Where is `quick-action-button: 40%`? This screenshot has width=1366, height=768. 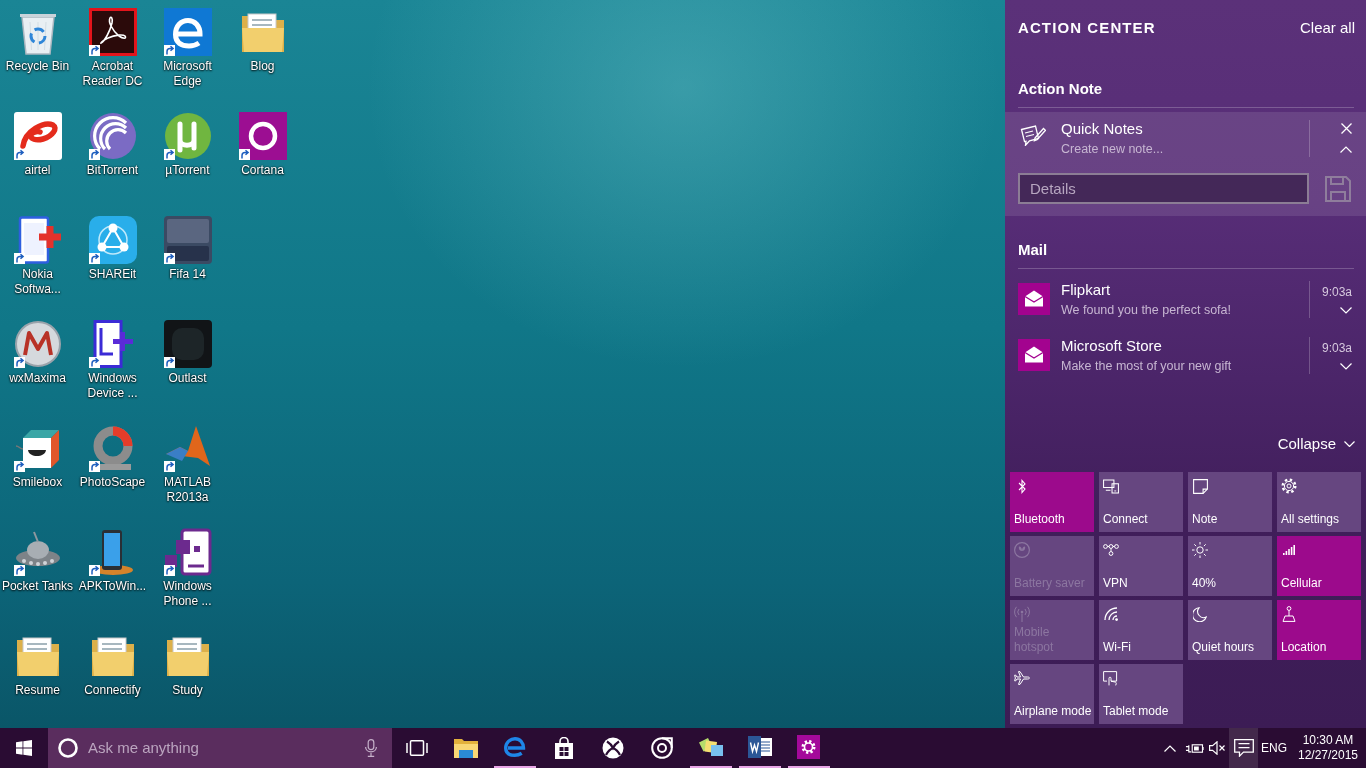 quick-action-button: 40% is located at coordinates (1230, 566).